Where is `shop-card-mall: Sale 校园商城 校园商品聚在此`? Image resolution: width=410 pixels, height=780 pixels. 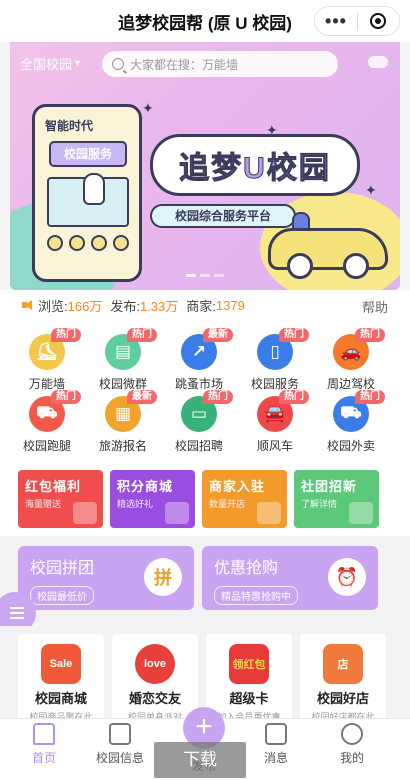 shop-card-mall: Sale 校园商城 校园商品聚在此 is located at coordinates (61, 679).